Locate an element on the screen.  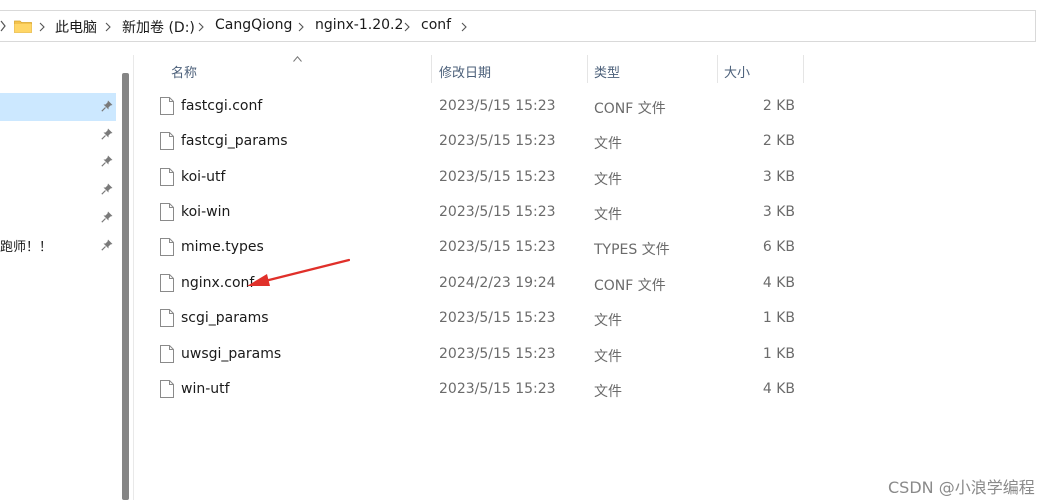
folder-icon is located at coordinates (23, 26).